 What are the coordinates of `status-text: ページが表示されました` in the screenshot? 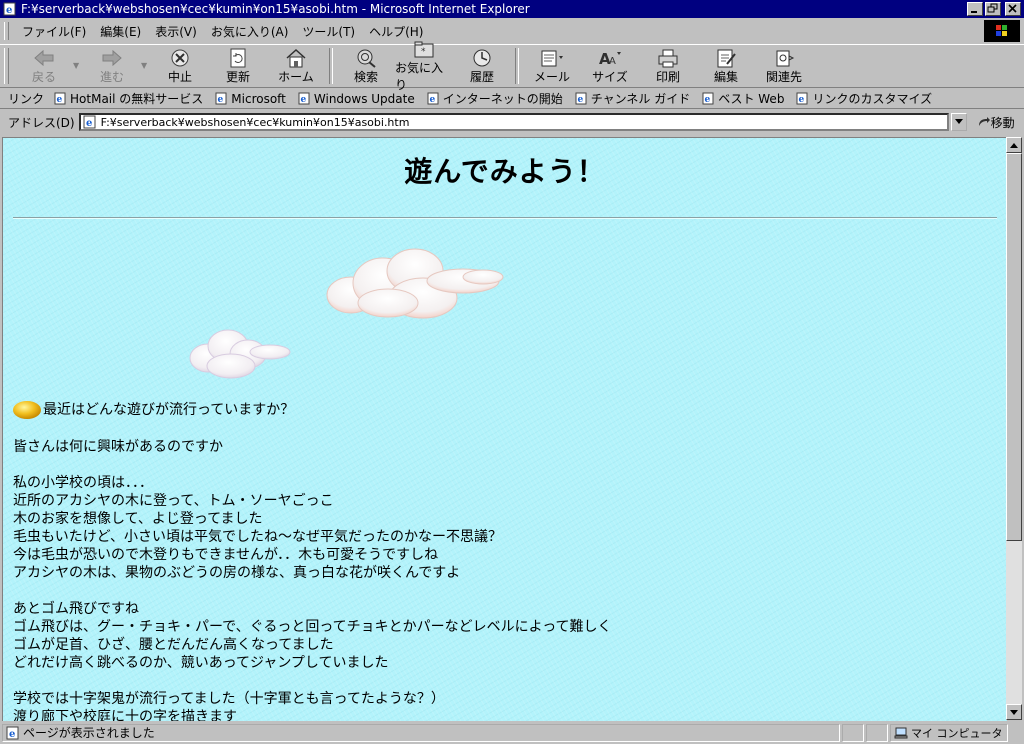 It's located at (89, 733).